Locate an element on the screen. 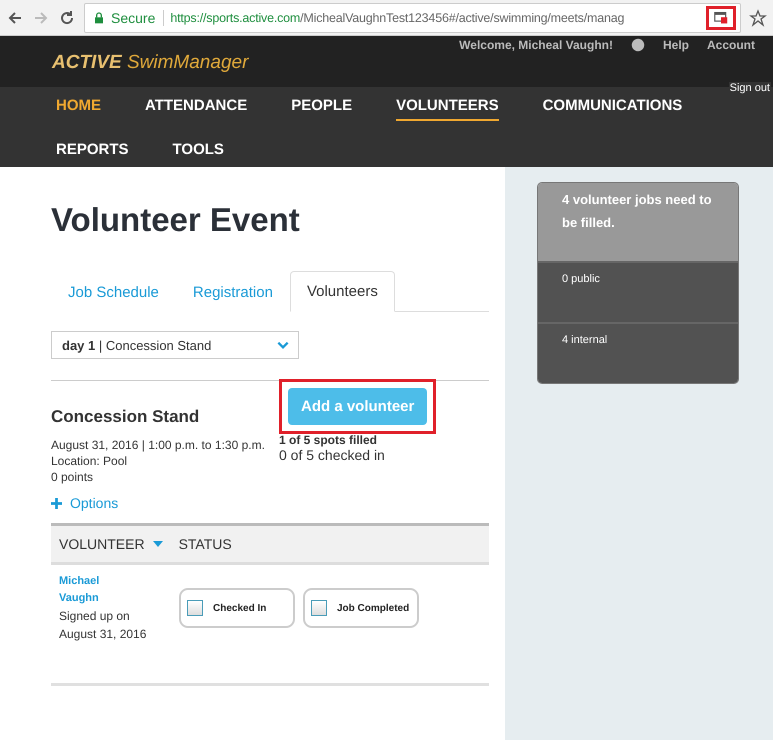 The image size is (773, 740). nav-link: VOLUNTEERS is located at coordinates (447, 108).